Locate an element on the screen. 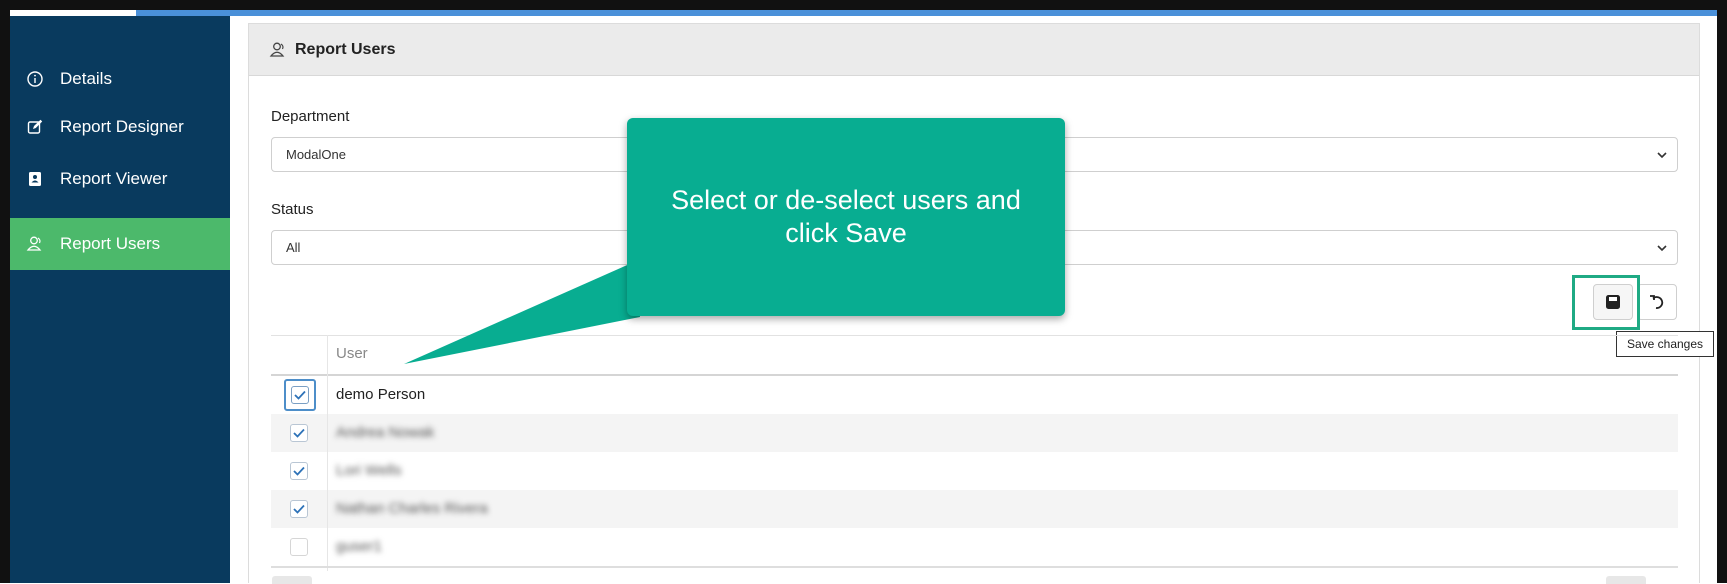 This screenshot has height=584, width=1727. sidebar-item-label: Report Users is located at coordinates (110, 243).